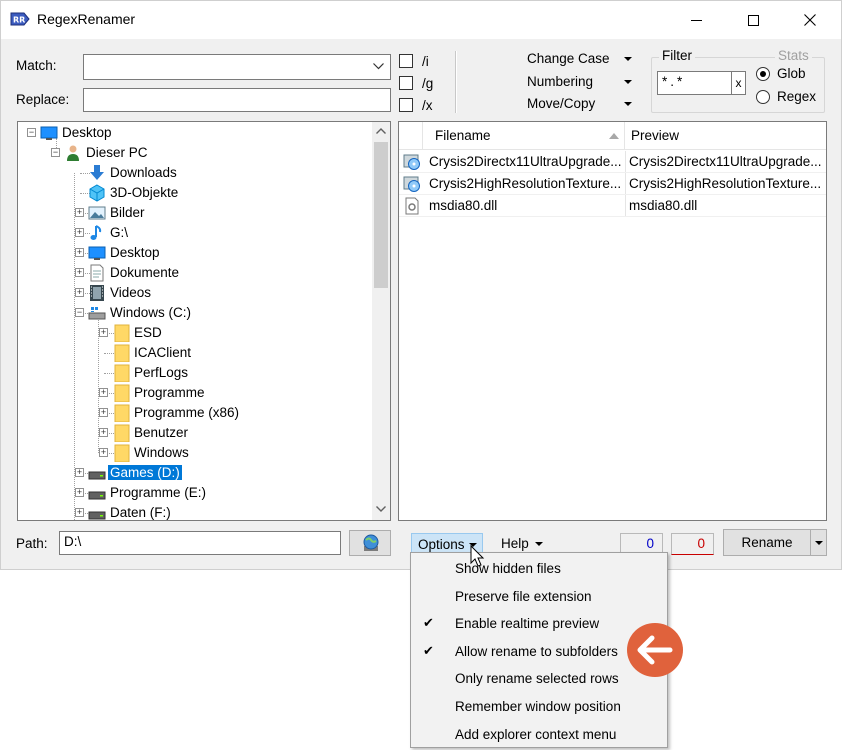 This screenshot has width=842, height=750. What do you see at coordinates (194, 153) in the screenshot?
I see `tree-item: − Dieser PC` at bounding box center [194, 153].